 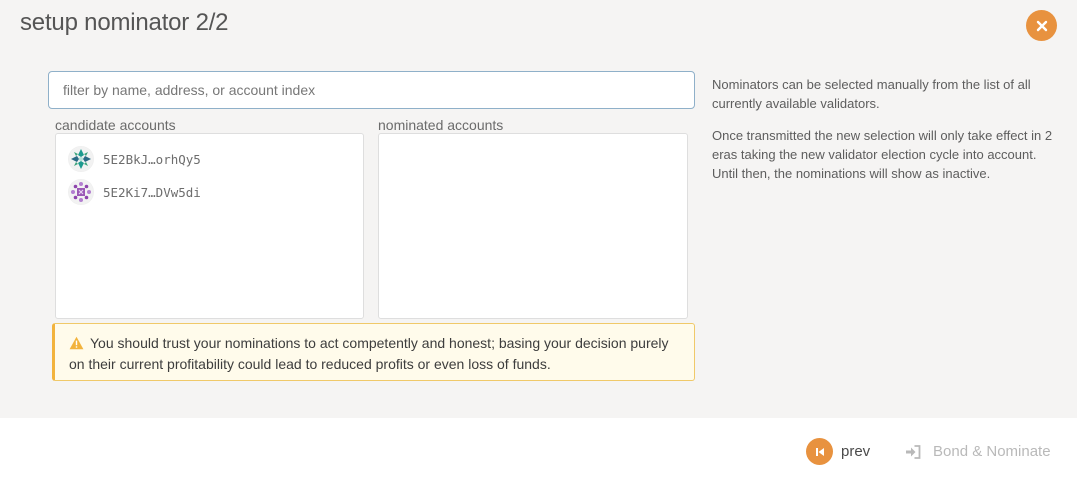 I want to click on bond-nominate-button: Bond & Nominate, so click(x=978, y=451).